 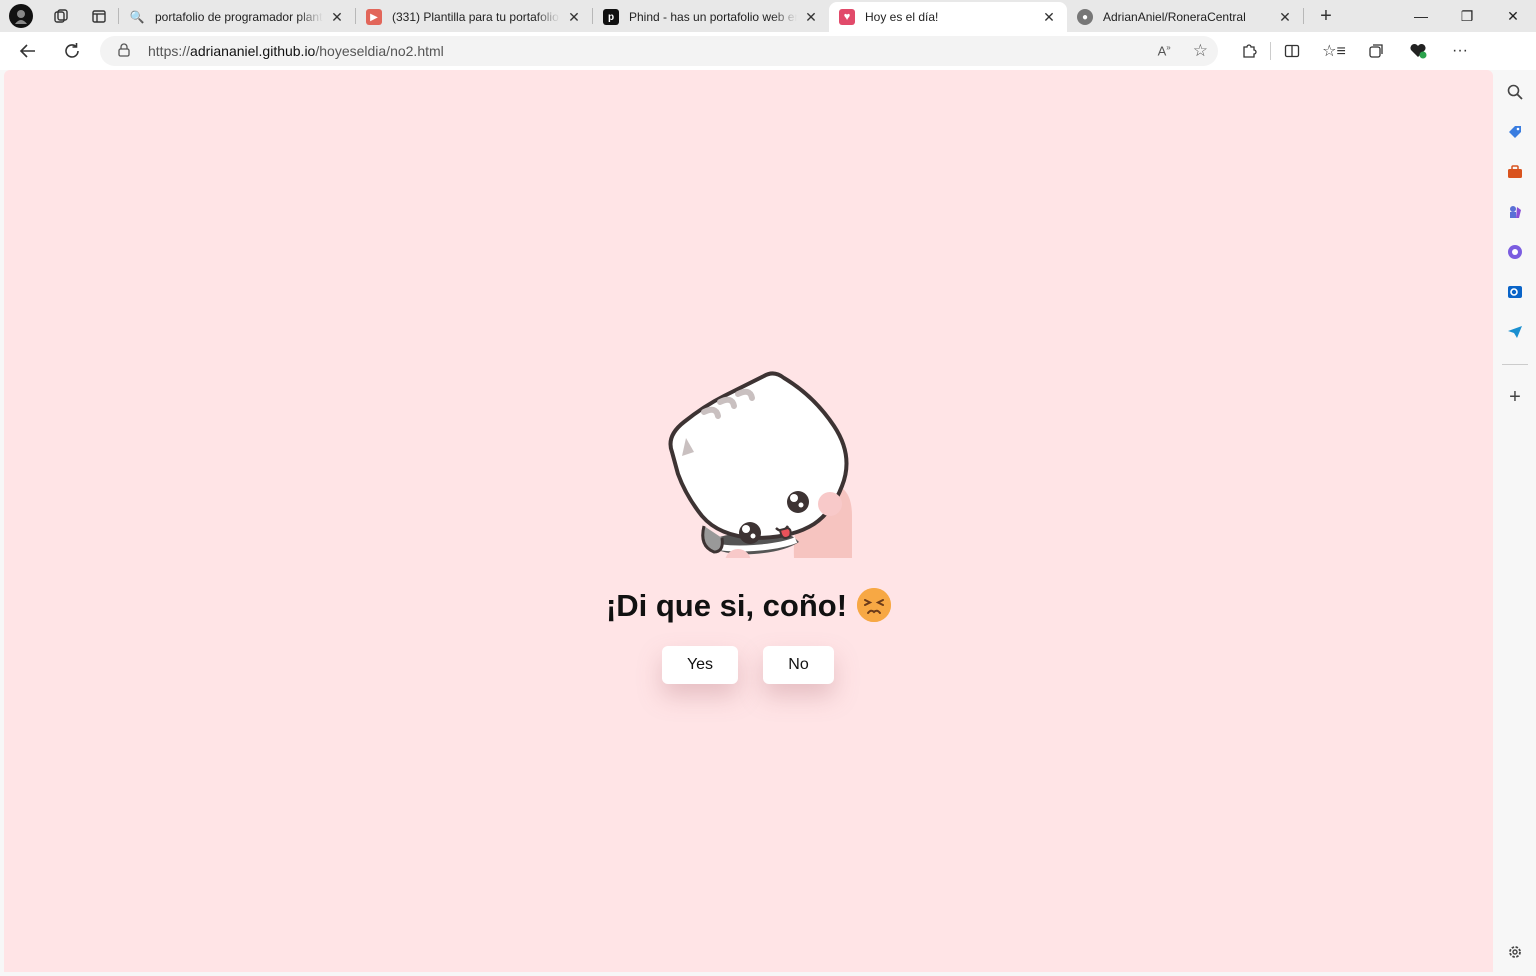 I want to click on heart-pulse-icon, so click(x=1418, y=51).